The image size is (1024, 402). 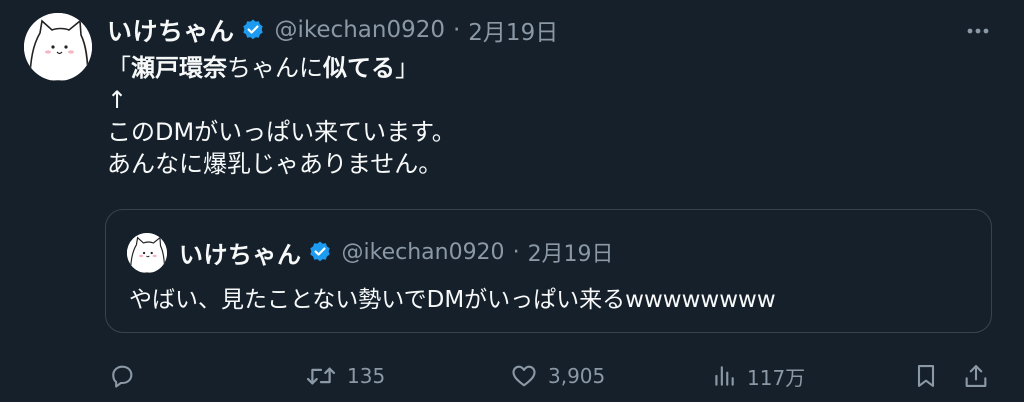 What do you see at coordinates (360, 30) in the screenshot?
I see `author-handle: @ikechan0920` at bounding box center [360, 30].